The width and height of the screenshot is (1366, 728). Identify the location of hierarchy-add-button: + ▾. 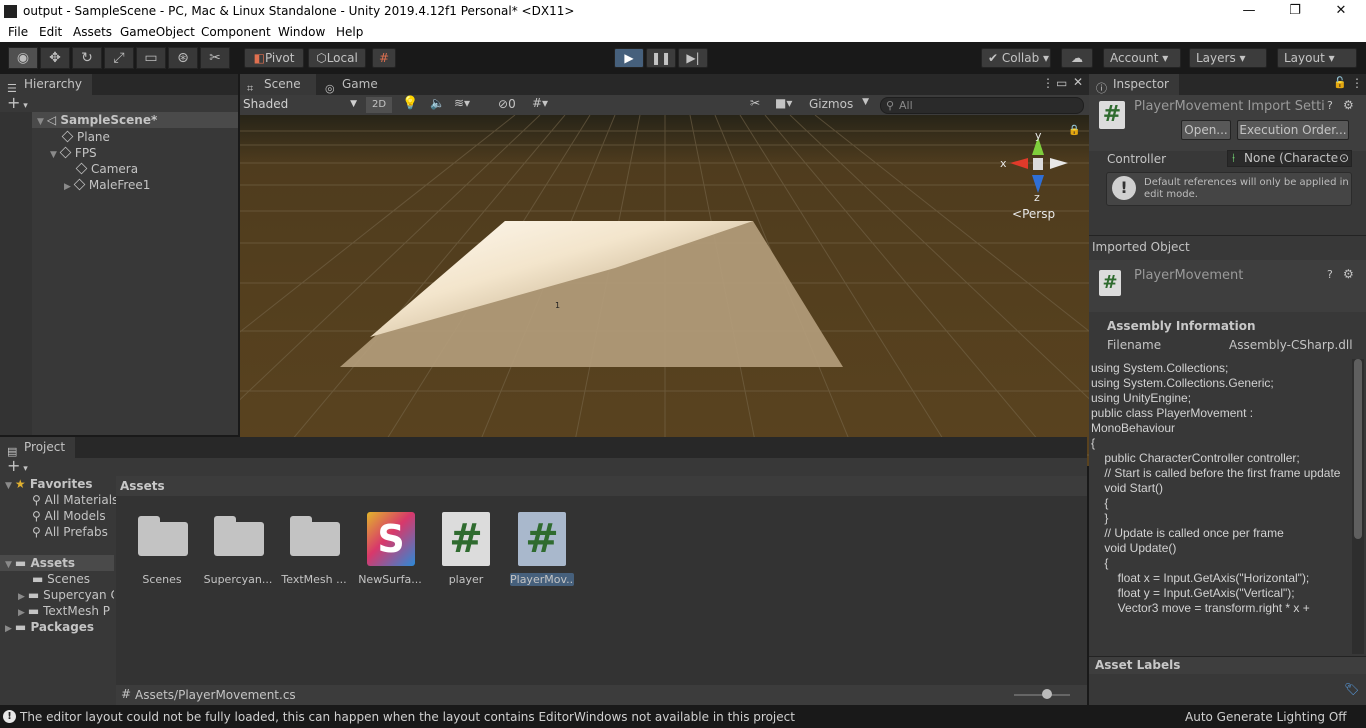
(17, 103).